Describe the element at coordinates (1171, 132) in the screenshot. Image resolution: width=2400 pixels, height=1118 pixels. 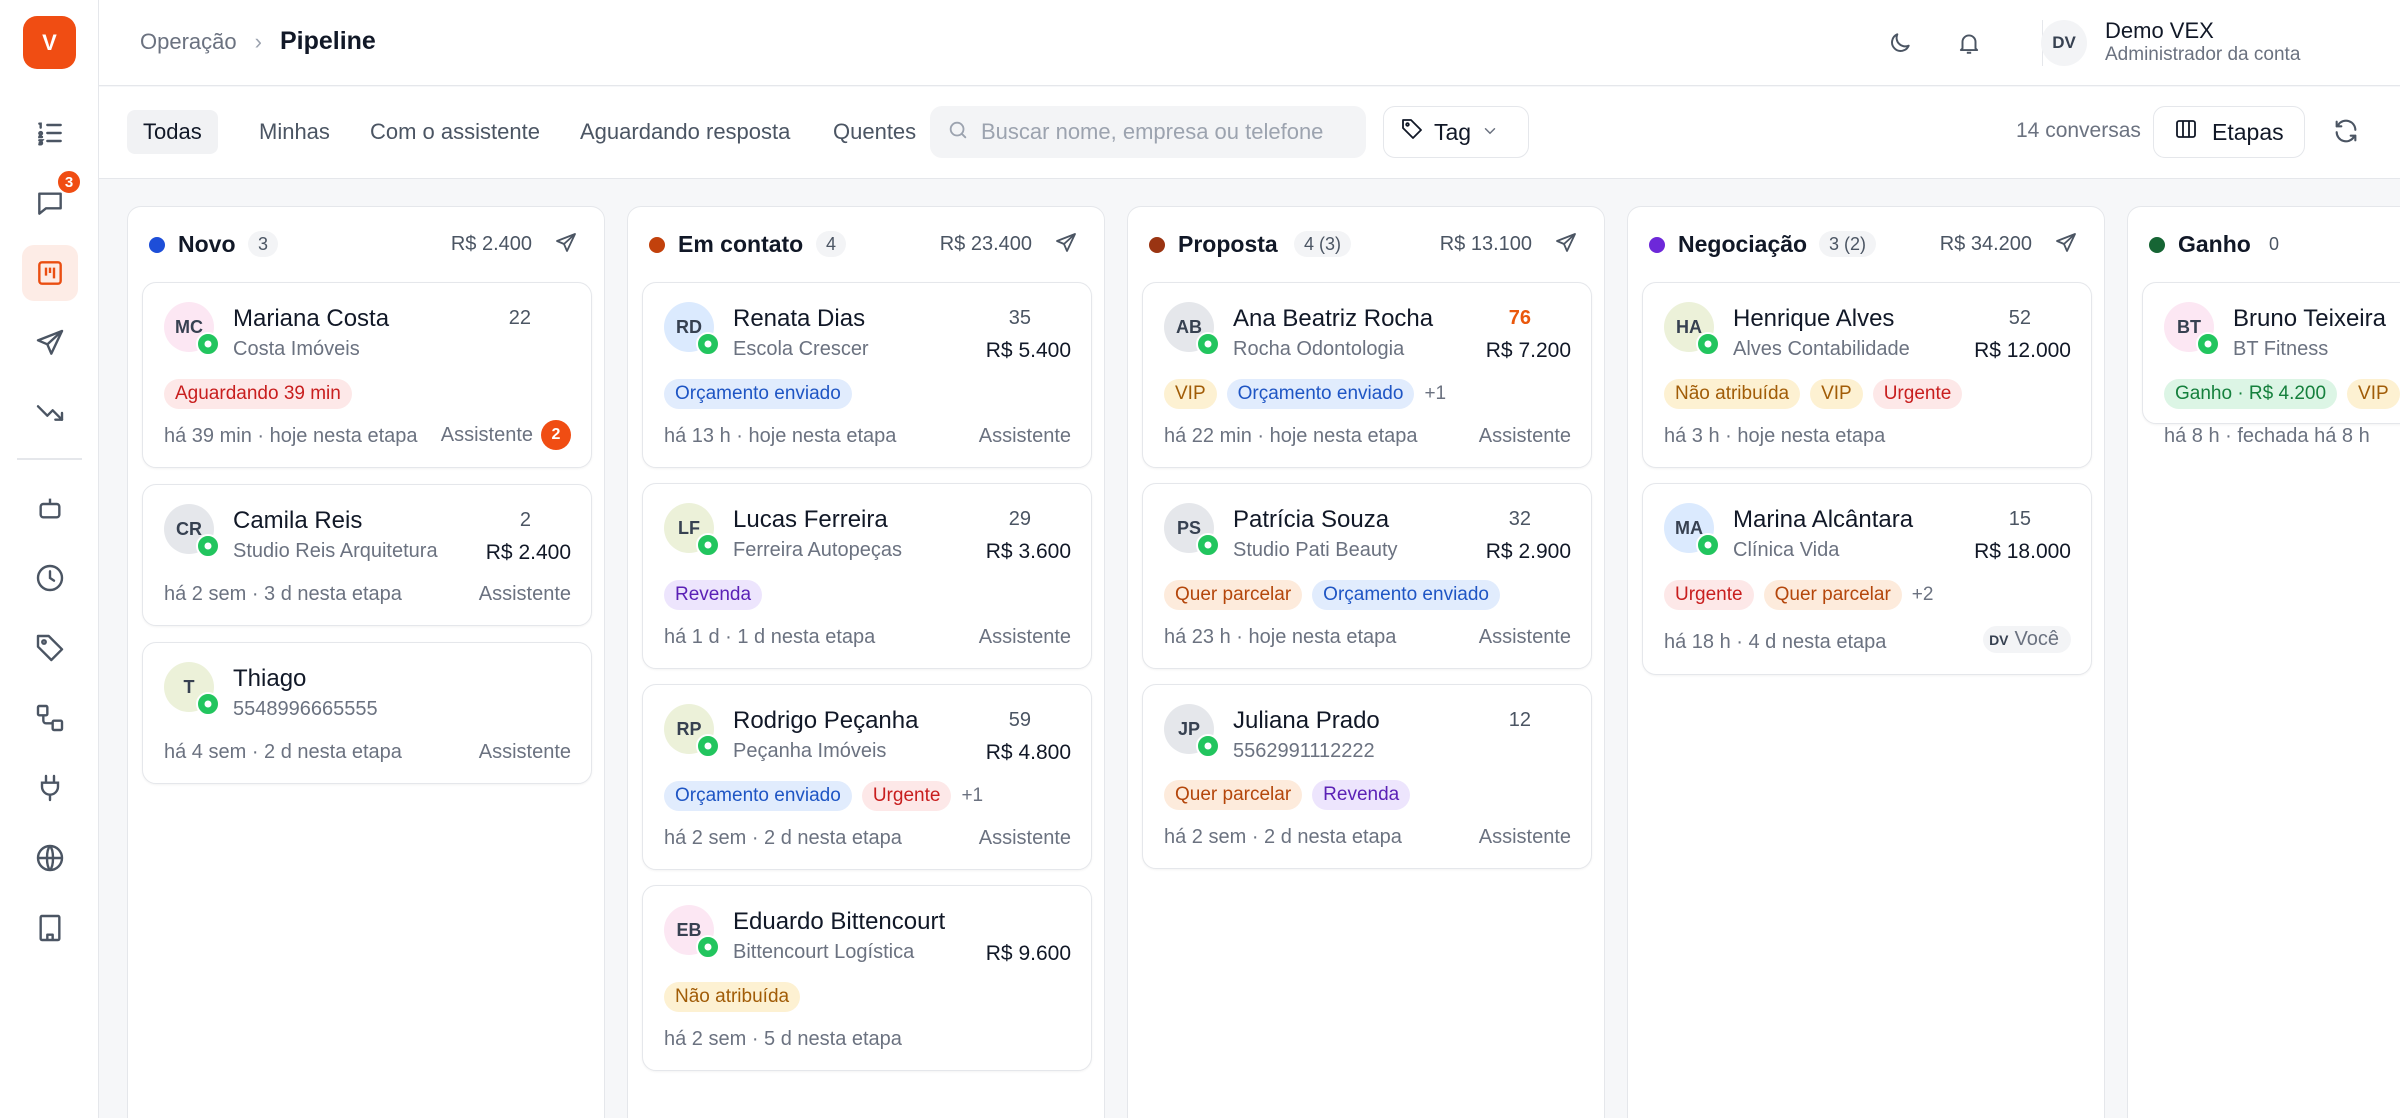
I see `search-input` at that location.